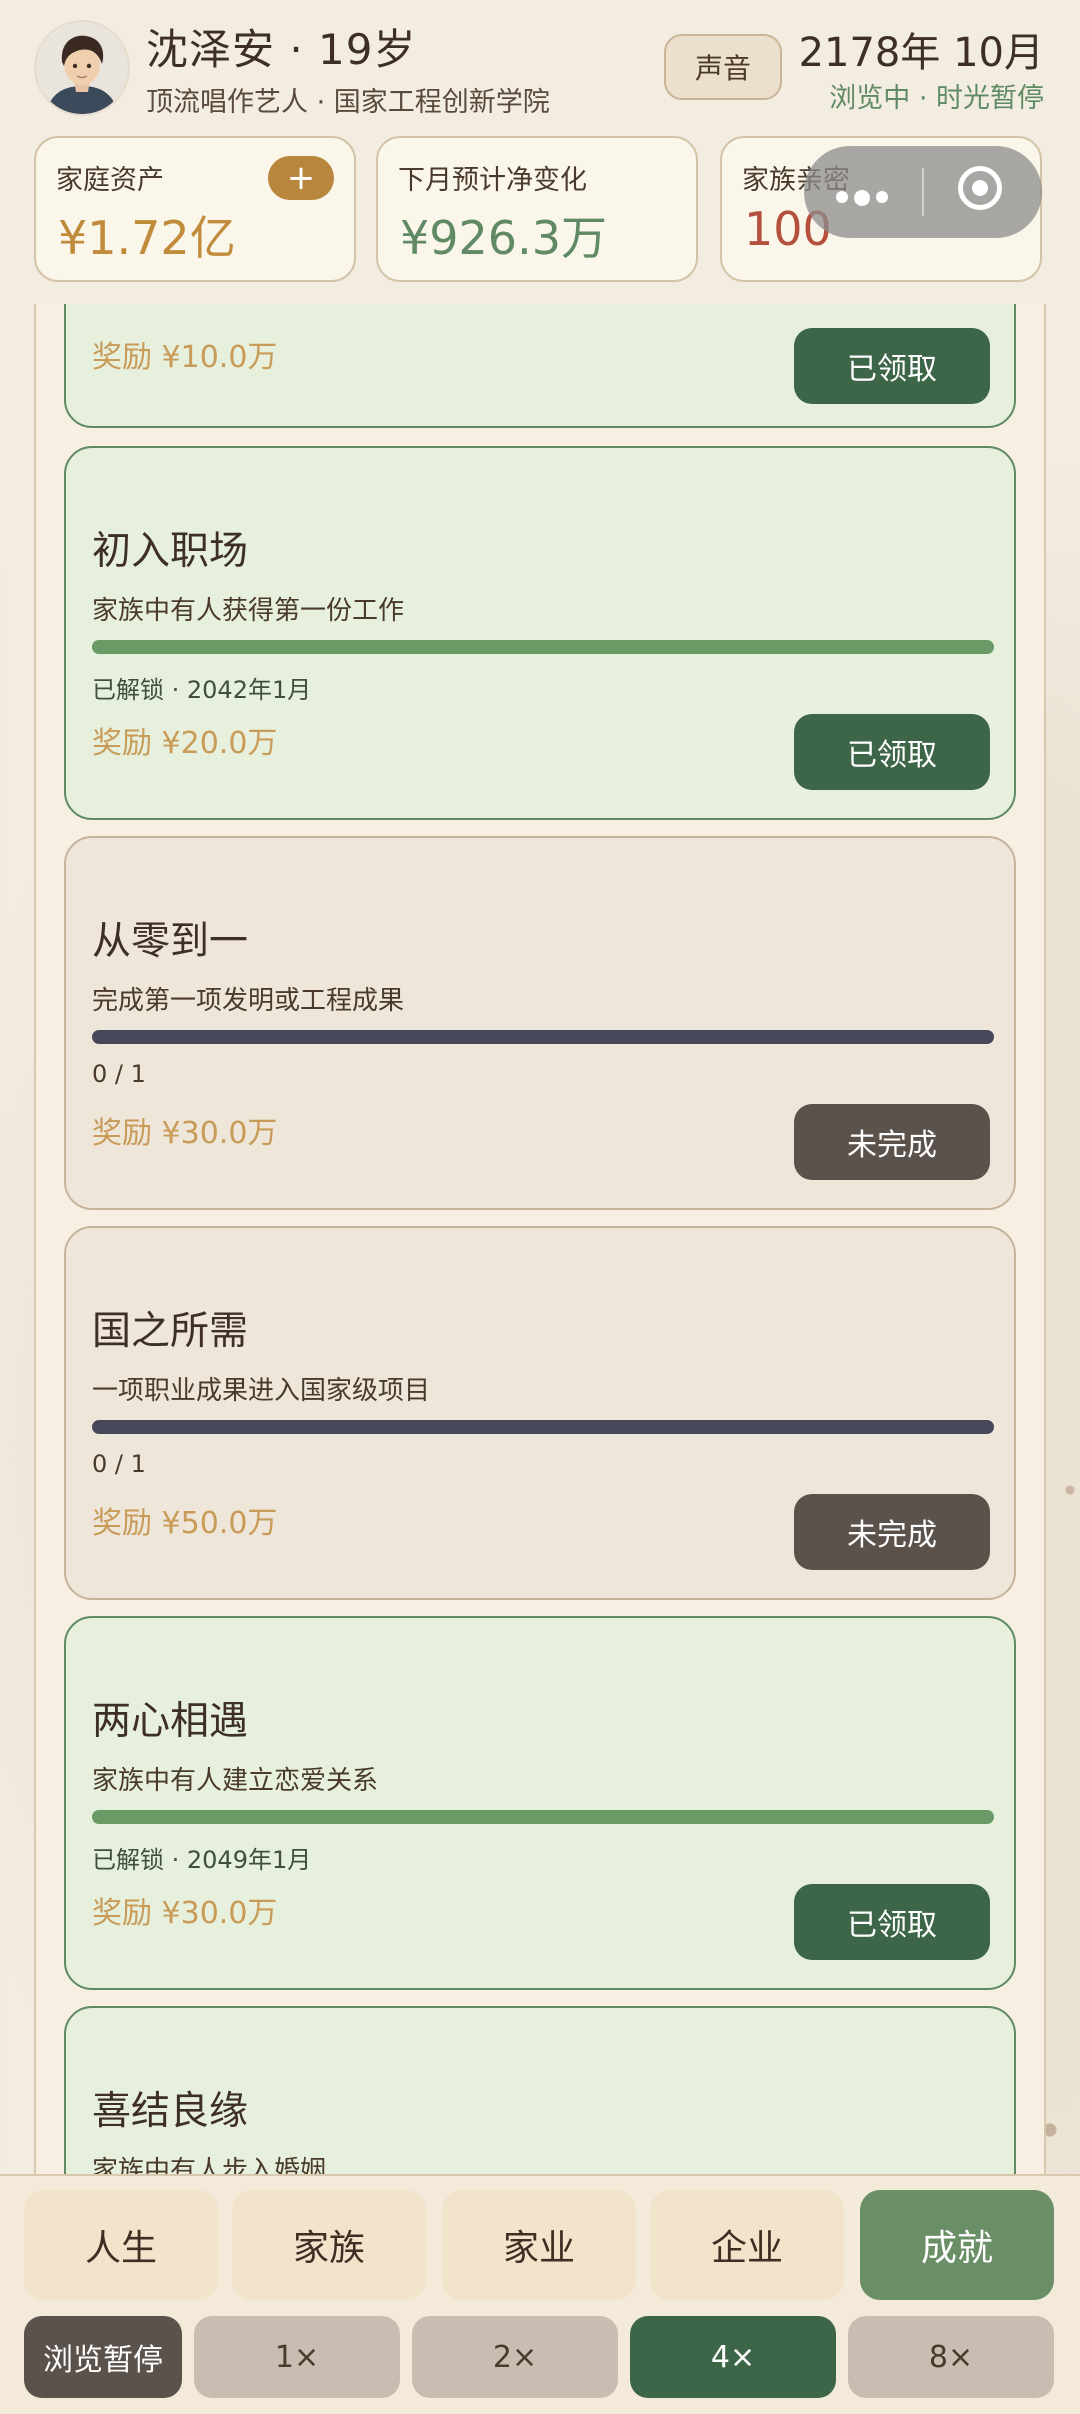 The image size is (1080, 2414). Describe the element at coordinates (301, 178) in the screenshot. I see `add-assets-button: +` at that location.